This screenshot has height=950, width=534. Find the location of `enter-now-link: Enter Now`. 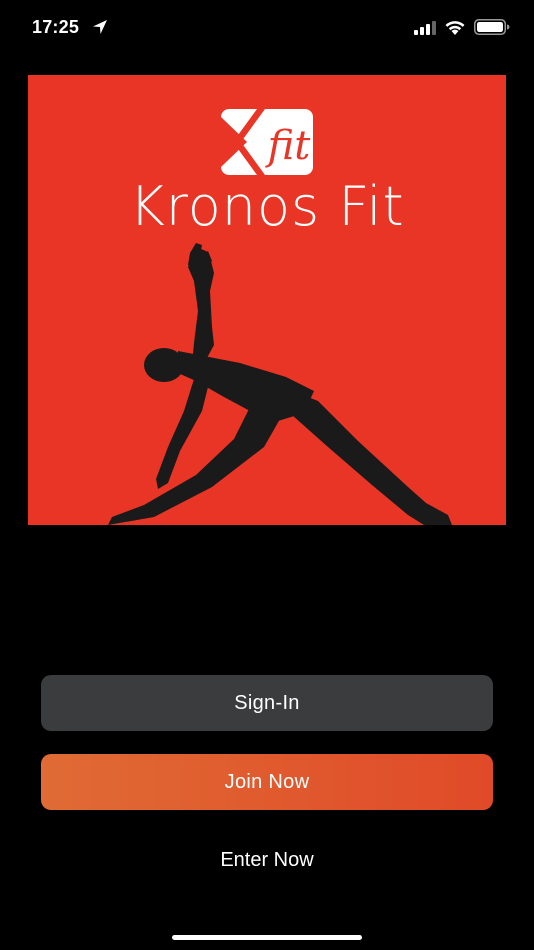

enter-now-link: Enter Now is located at coordinates (267, 860).